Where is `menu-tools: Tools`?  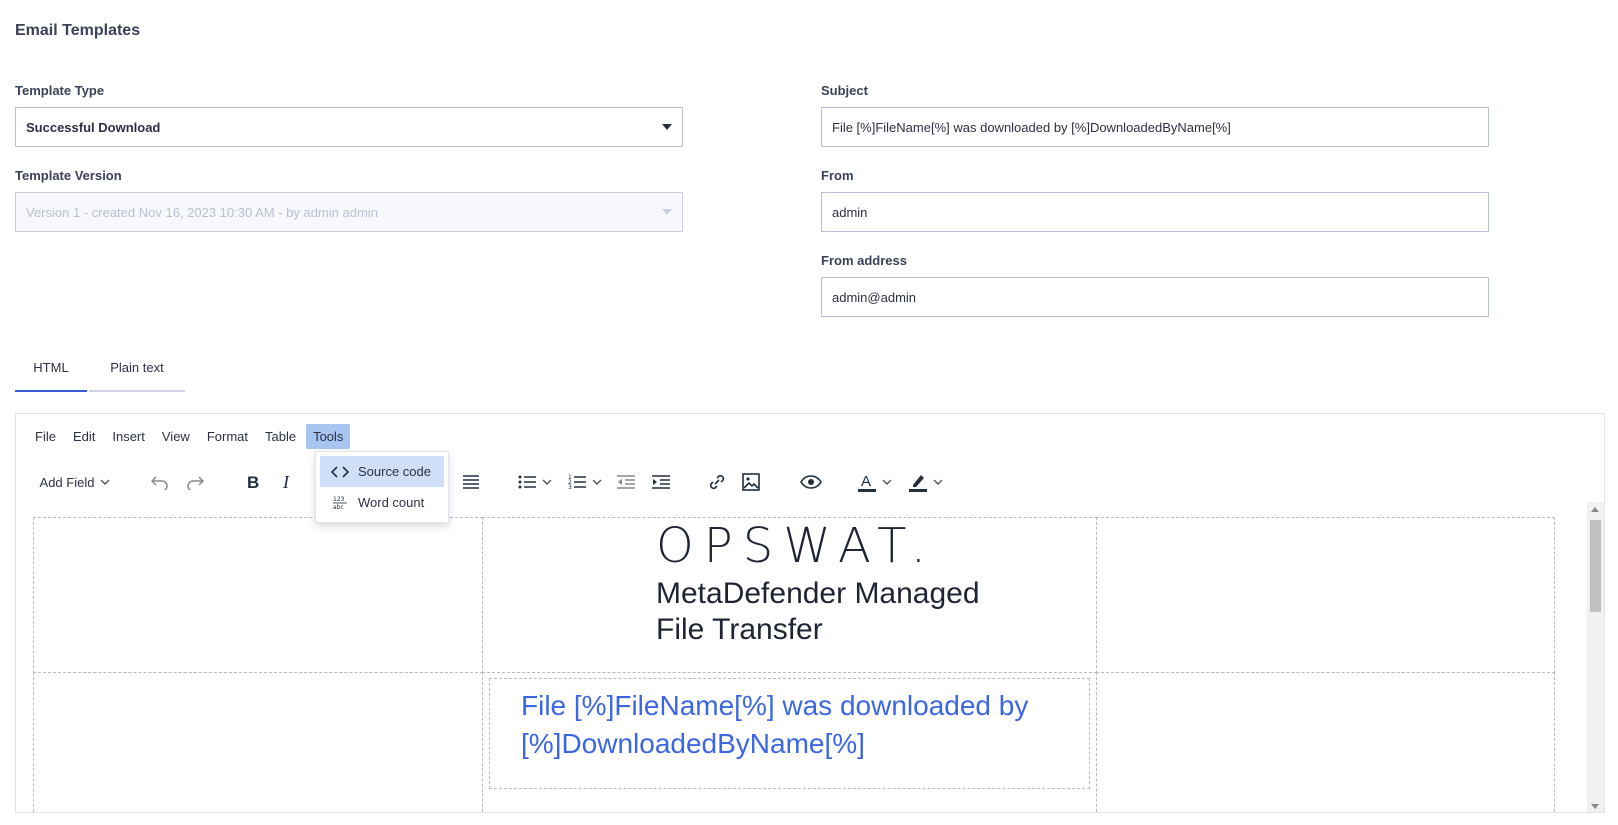 menu-tools: Tools is located at coordinates (328, 436).